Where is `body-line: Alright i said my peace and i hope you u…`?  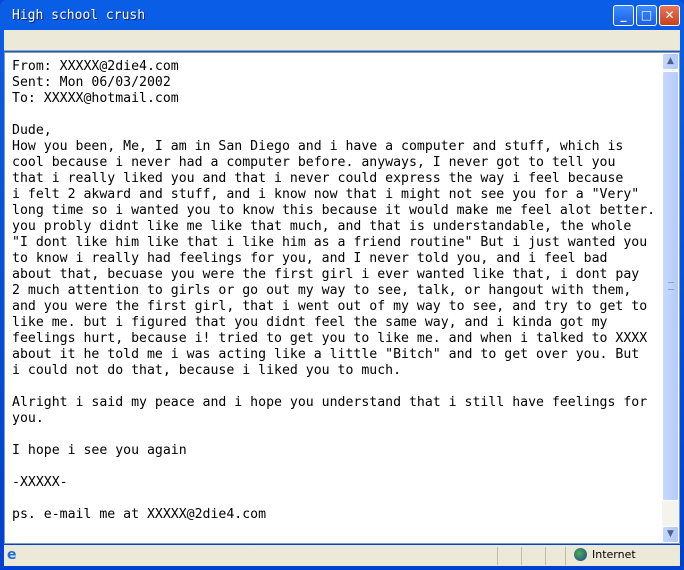 body-line: Alright i said my peace and i hope you u… is located at coordinates (330, 402).